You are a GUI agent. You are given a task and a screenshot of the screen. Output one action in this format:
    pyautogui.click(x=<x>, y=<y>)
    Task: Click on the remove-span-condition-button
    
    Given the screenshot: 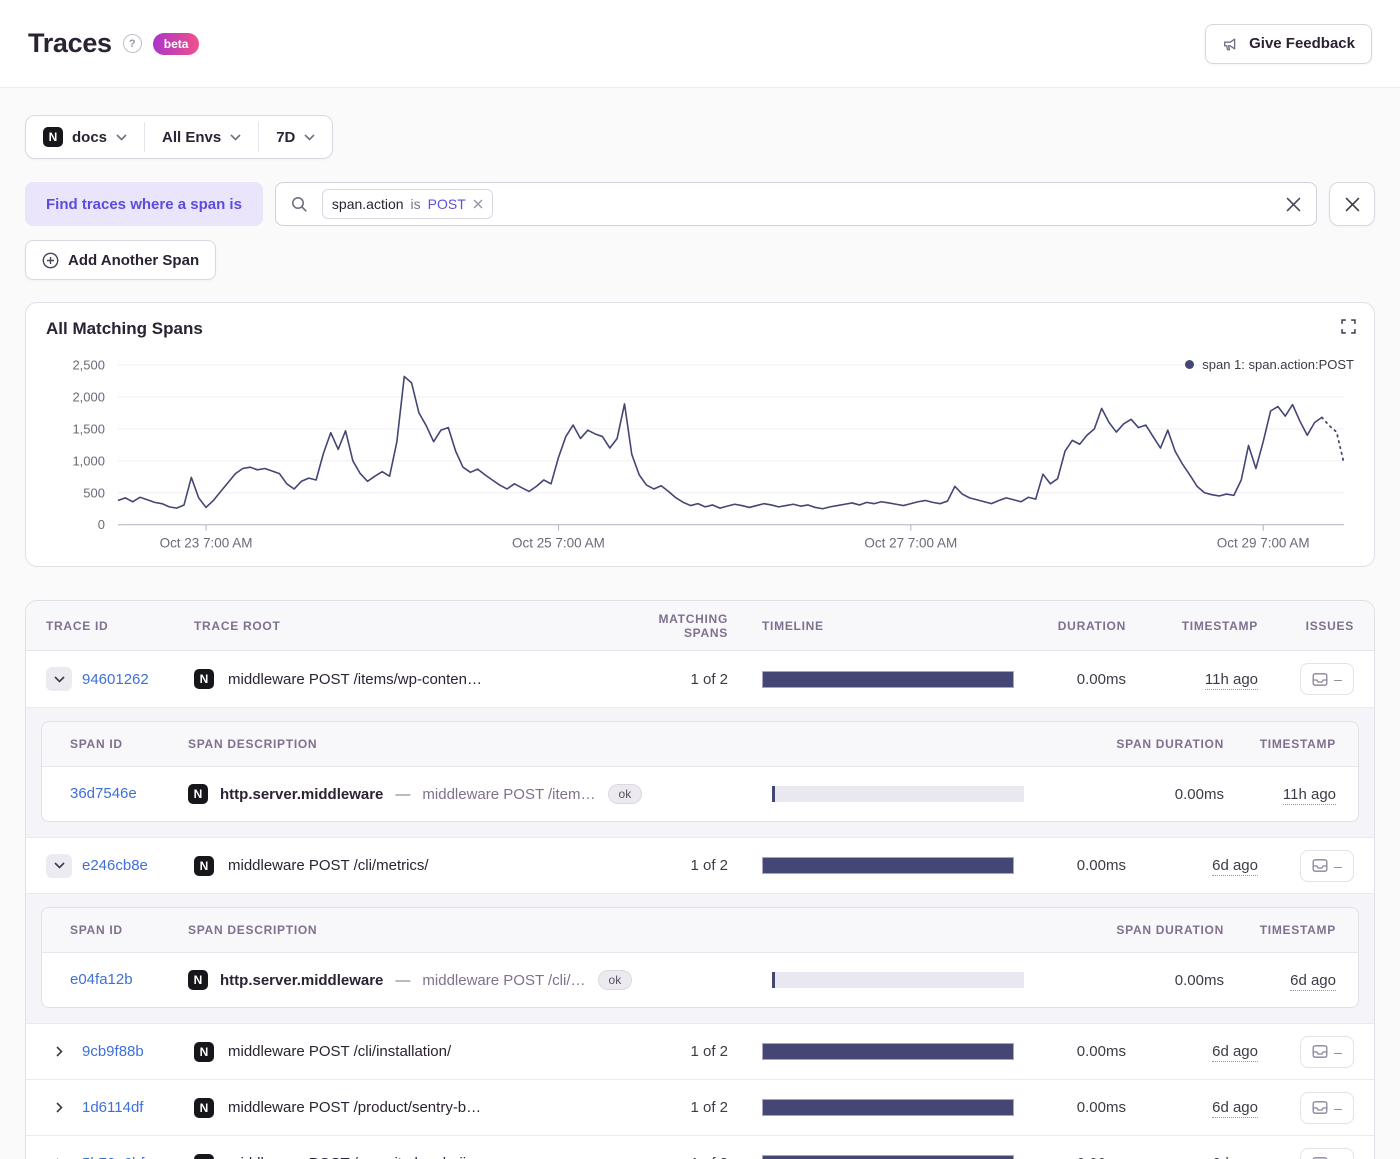 What is the action you would take?
    pyautogui.click(x=1352, y=204)
    